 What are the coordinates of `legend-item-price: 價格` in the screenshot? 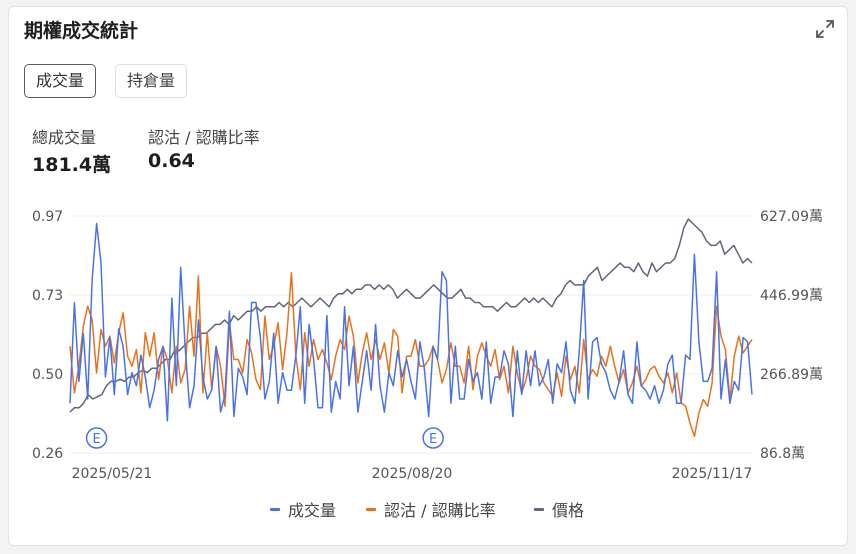 It's located at (559, 509).